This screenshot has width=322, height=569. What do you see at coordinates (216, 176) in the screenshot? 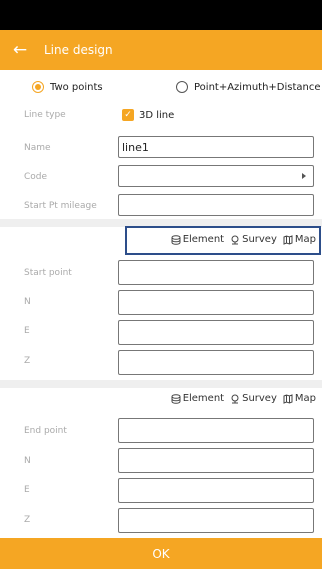
I see `code-dropdown` at bounding box center [216, 176].